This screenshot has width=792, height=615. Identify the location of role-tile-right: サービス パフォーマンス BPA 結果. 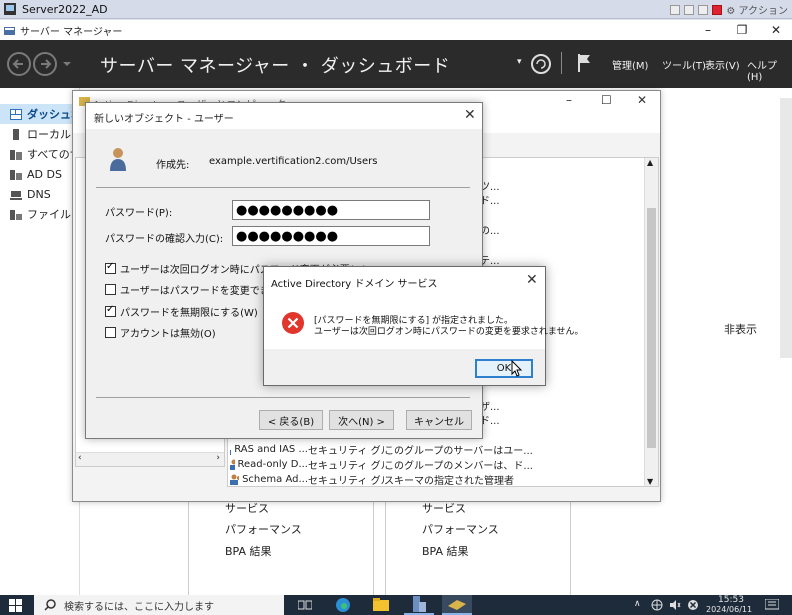
(478, 541).